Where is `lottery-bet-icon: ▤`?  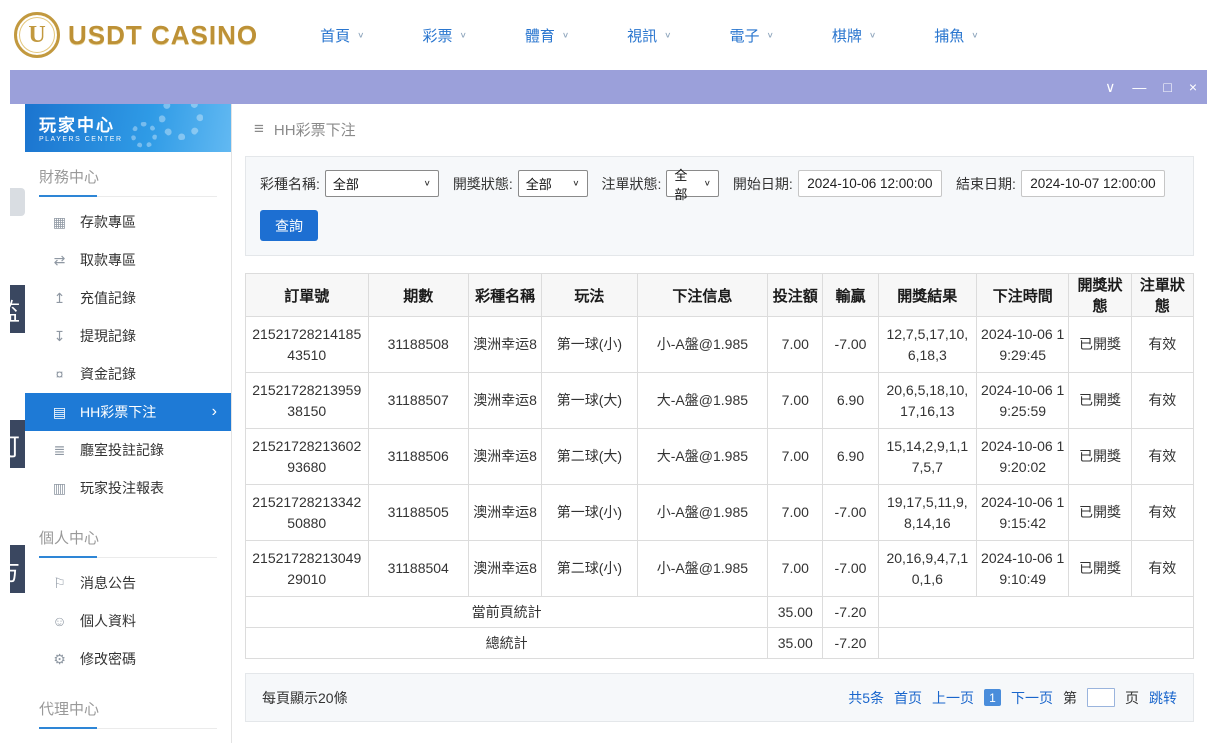 lottery-bet-icon: ▤ is located at coordinates (59, 411).